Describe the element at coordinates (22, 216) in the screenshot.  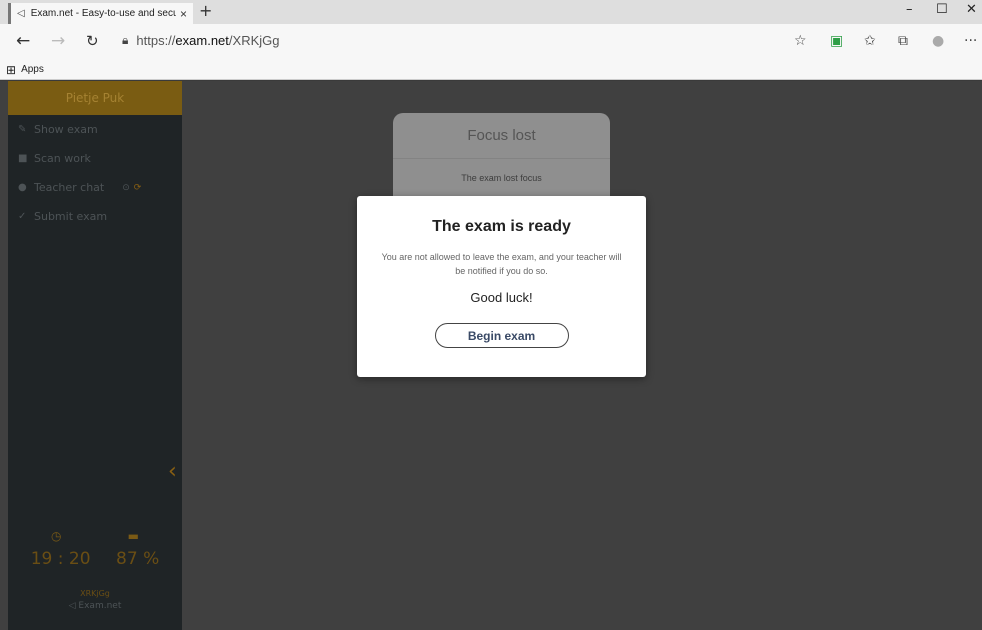
I see `check-icon: ✓` at that location.